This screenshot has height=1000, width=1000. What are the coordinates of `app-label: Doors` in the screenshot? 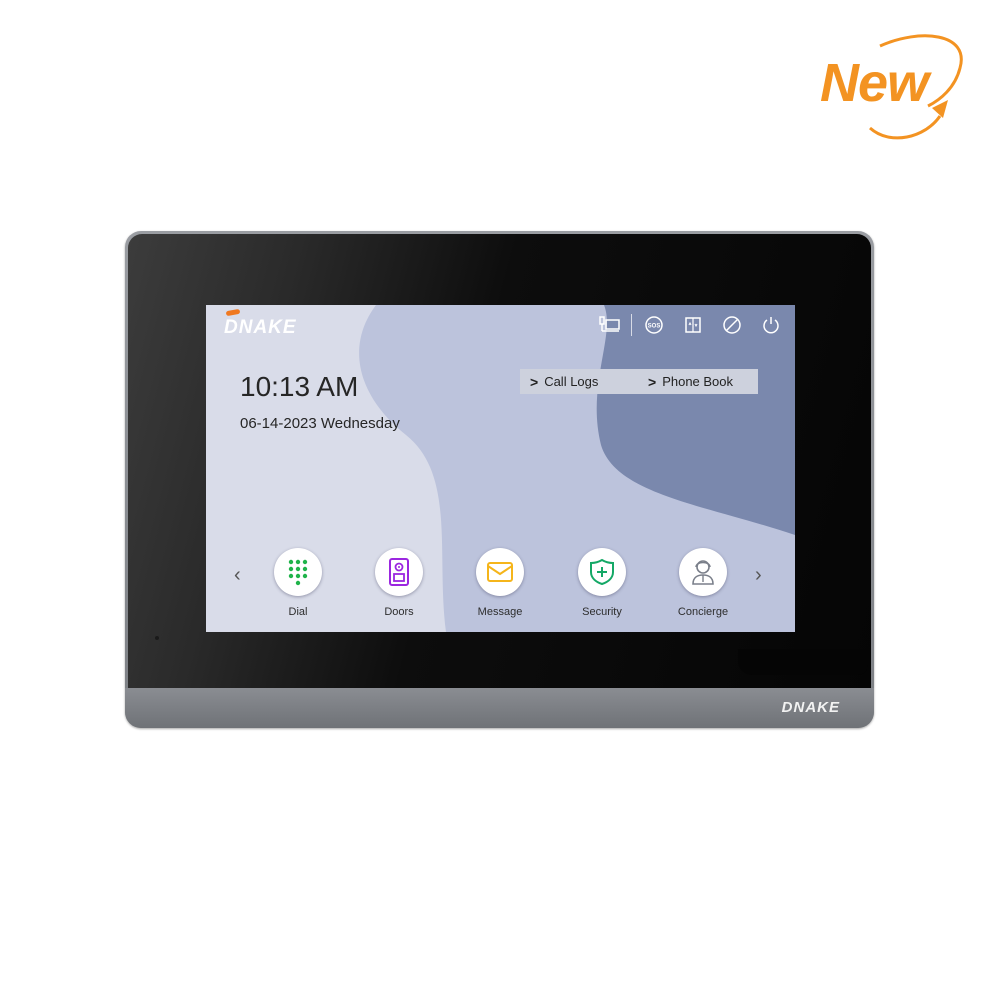 It's located at (399, 612).